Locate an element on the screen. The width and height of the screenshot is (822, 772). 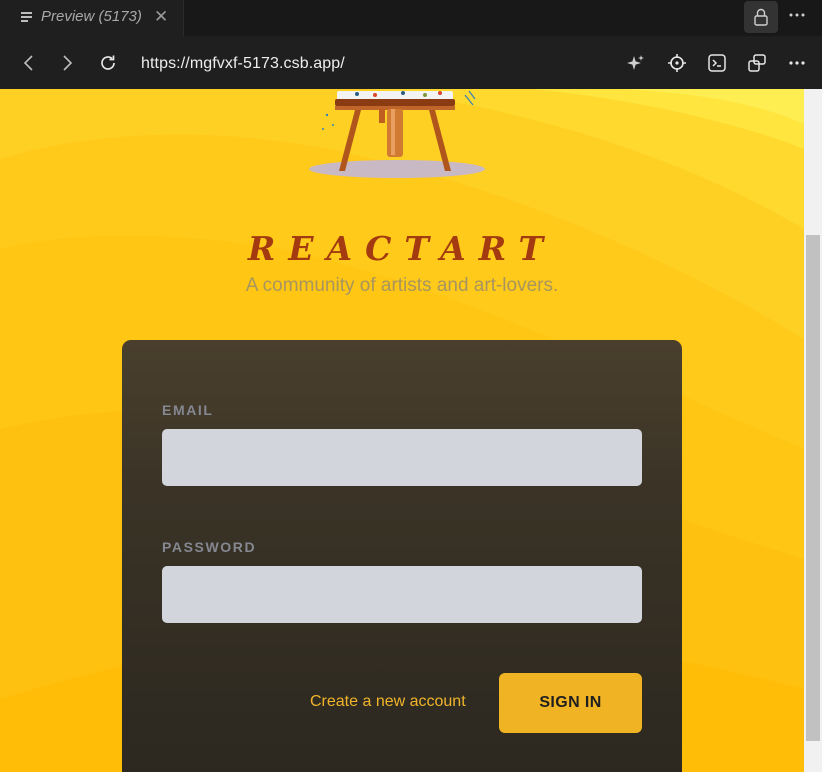
scrollbar-thumb is located at coordinates (813, 488).